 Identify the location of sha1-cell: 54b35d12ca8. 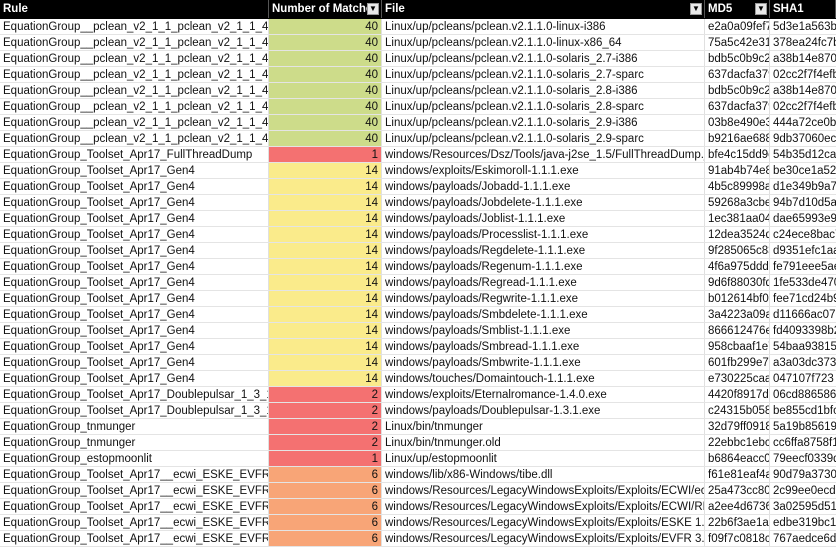
(803, 154).